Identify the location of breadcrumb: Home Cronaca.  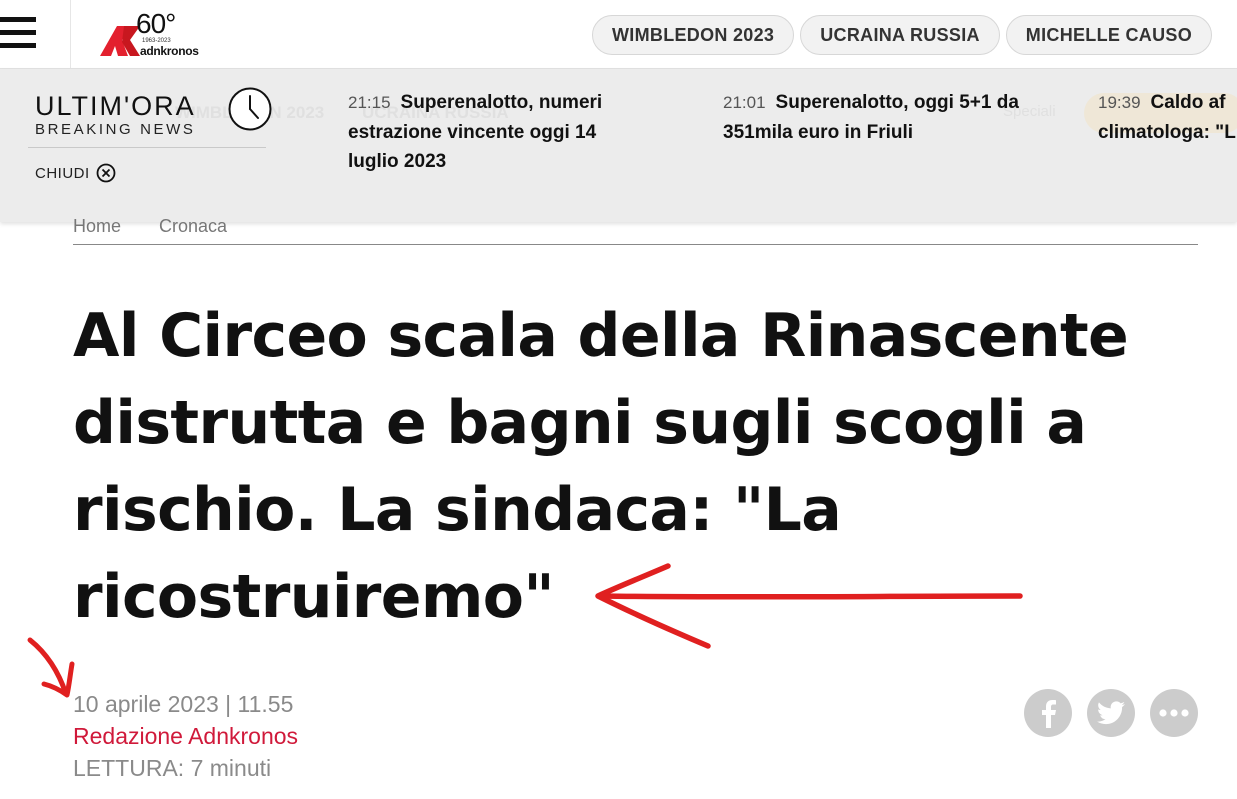
(150, 226).